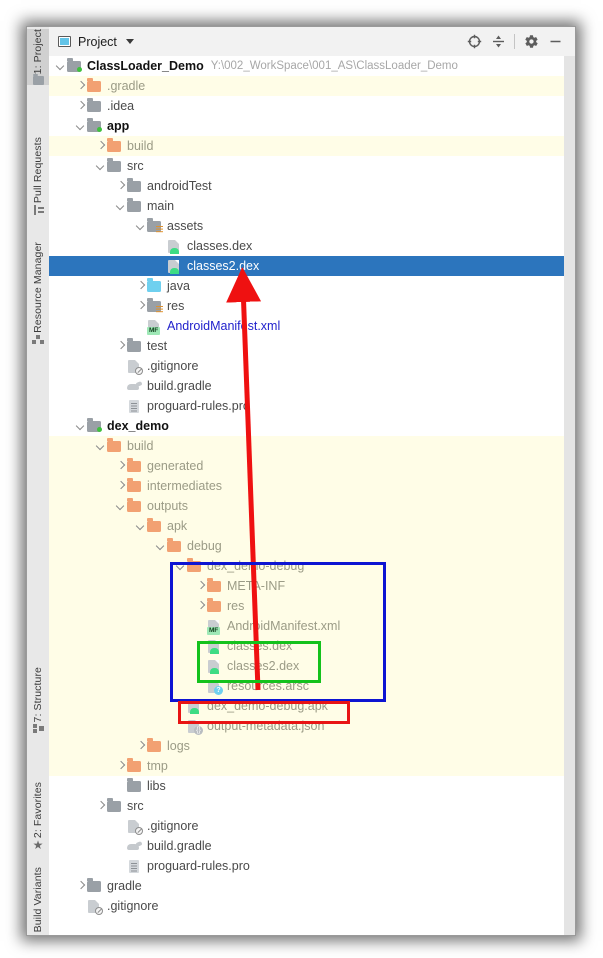 The height and width of the screenshot is (958, 603). What do you see at coordinates (306, 266) in the screenshot?
I see `tree-row: classes2.dex` at bounding box center [306, 266].